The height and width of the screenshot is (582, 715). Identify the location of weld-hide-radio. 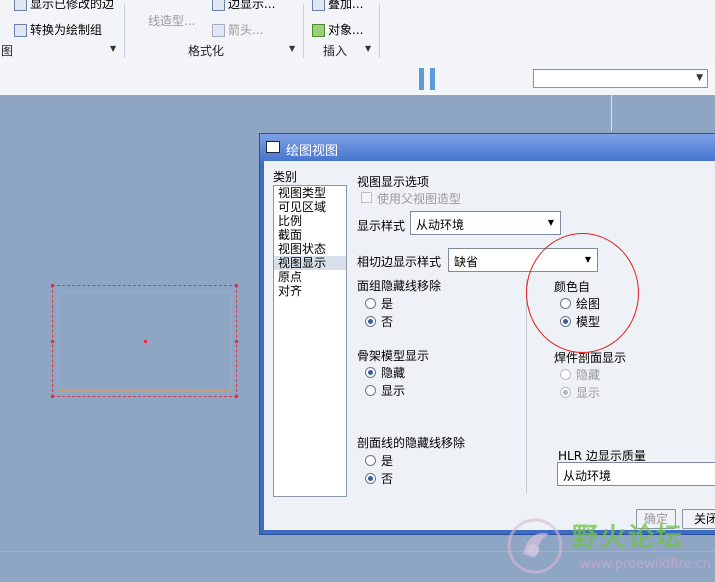
(565, 374).